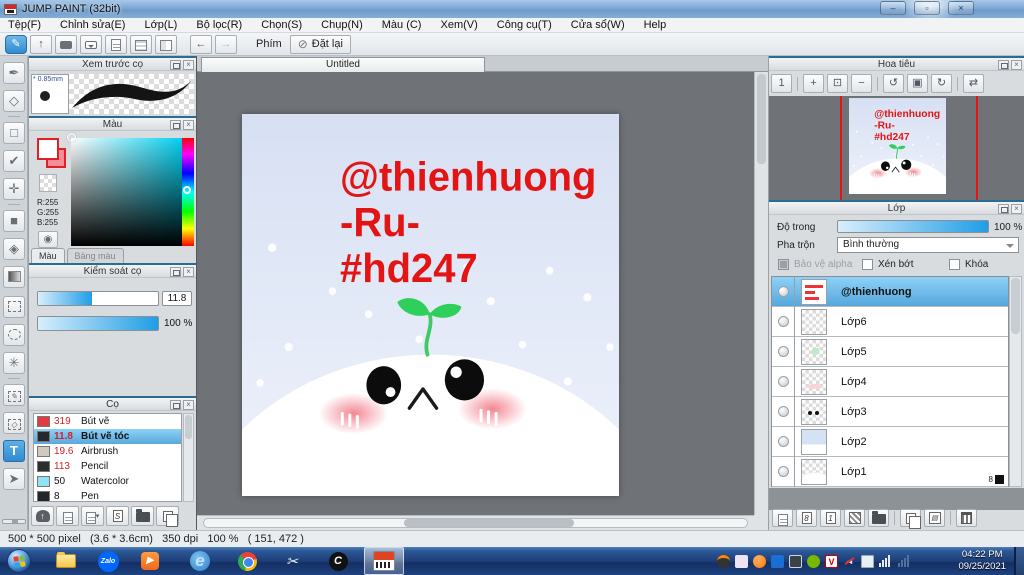 The image size is (1024, 575). What do you see at coordinates (867, 561) in the screenshot?
I see `tray-battery-icon` at bounding box center [867, 561].